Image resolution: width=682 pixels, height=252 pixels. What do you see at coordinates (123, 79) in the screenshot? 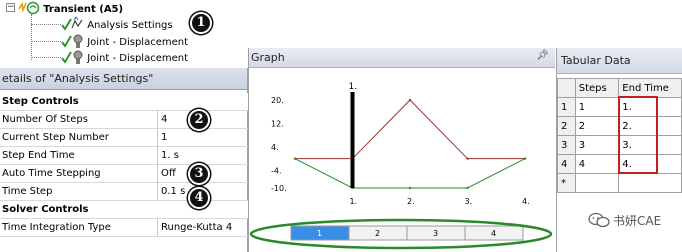
I see `details-title: etails of "Analysis Settings"` at bounding box center [123, 79].